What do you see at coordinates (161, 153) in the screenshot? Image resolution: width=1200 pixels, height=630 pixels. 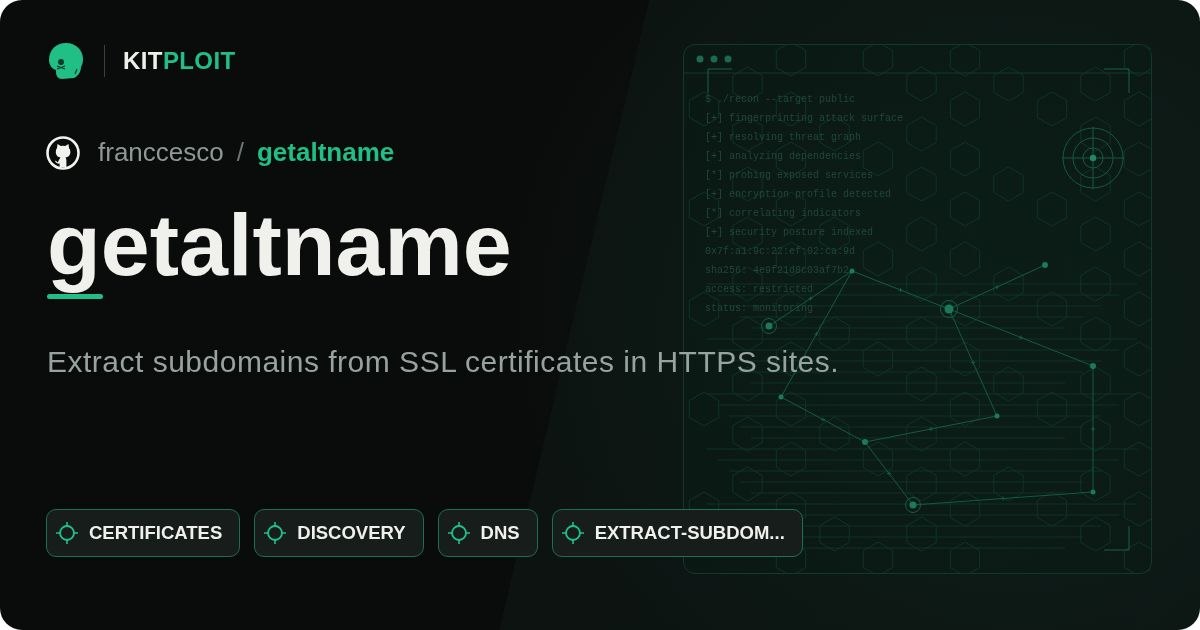 I see `repo-owner: franccesco` at bounding box center [161, 153].